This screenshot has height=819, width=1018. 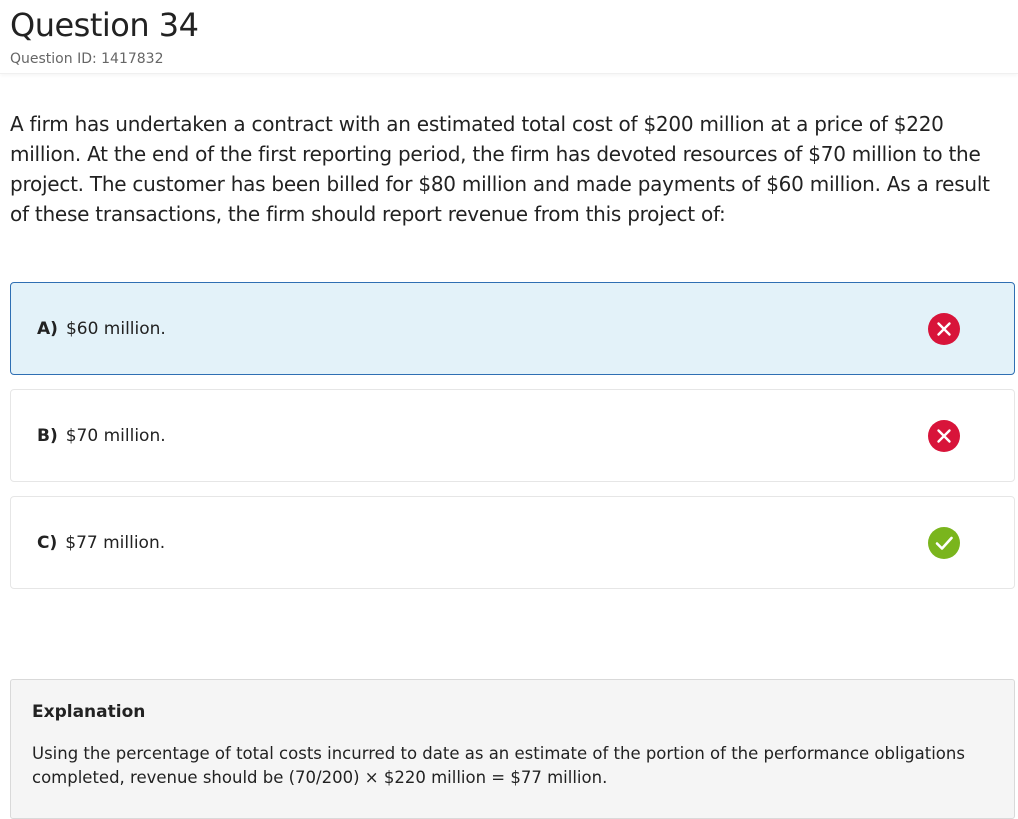 I want to click on choice-label: $77 million., so click(x=115, y=542).